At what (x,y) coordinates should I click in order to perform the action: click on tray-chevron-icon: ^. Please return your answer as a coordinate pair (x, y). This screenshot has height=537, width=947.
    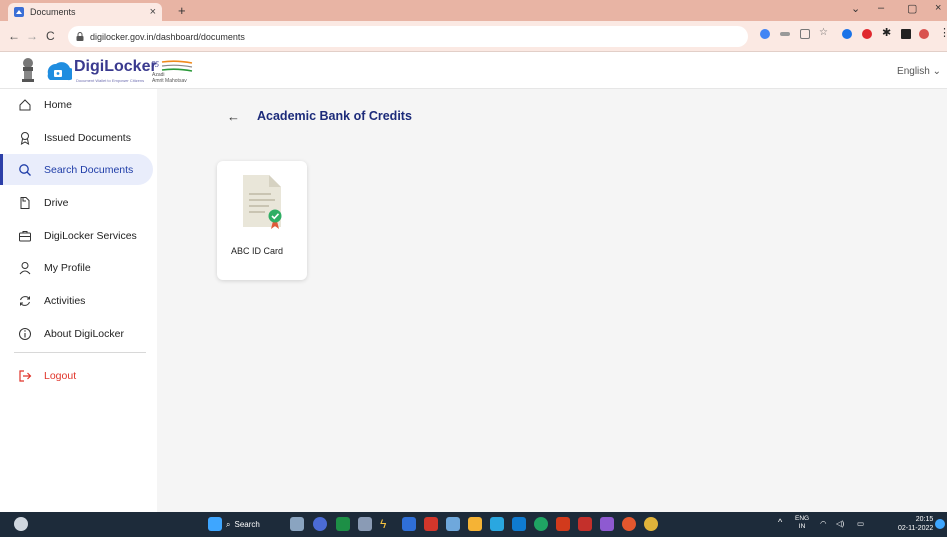
    Looking at the image, I should click on (780, 522).